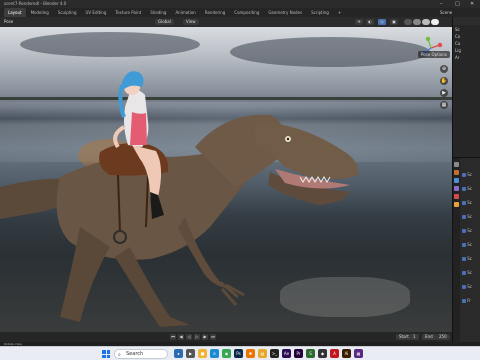  I want to click on outliner-row: Lig, so click(458, 51).